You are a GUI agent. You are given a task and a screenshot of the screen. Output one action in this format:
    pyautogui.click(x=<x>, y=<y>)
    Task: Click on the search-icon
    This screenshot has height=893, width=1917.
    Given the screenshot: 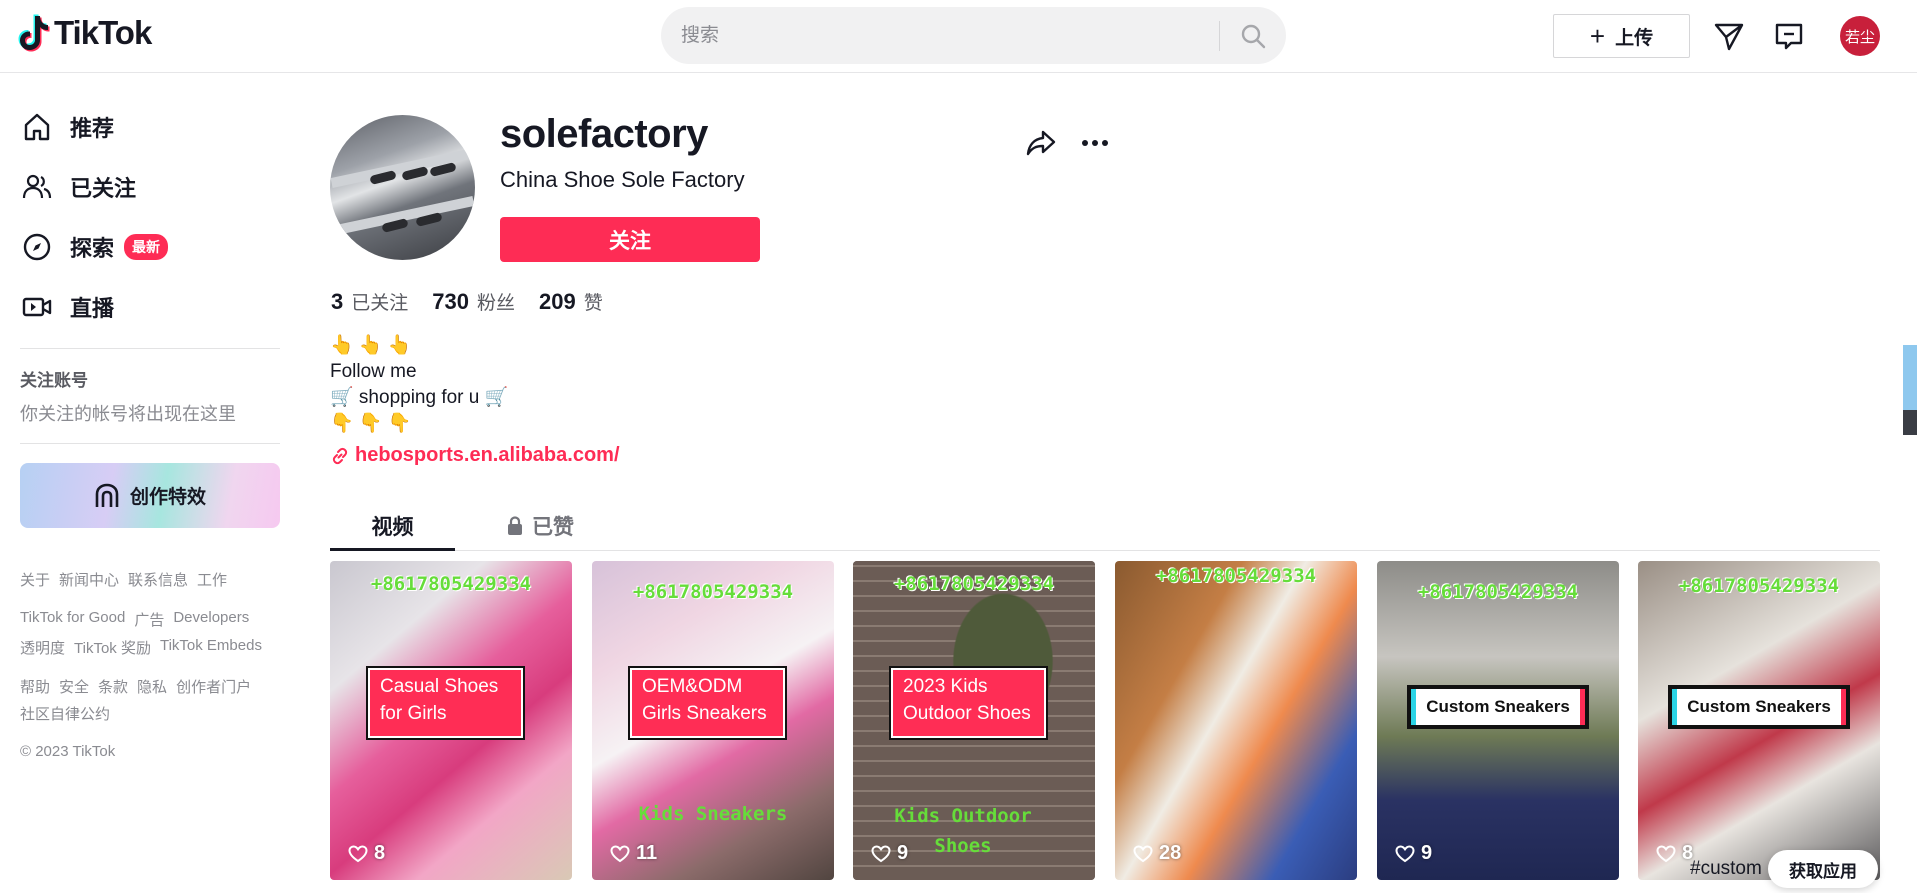 What is the action you would take?
    pyautogui.click(x=1253, y=36)
    